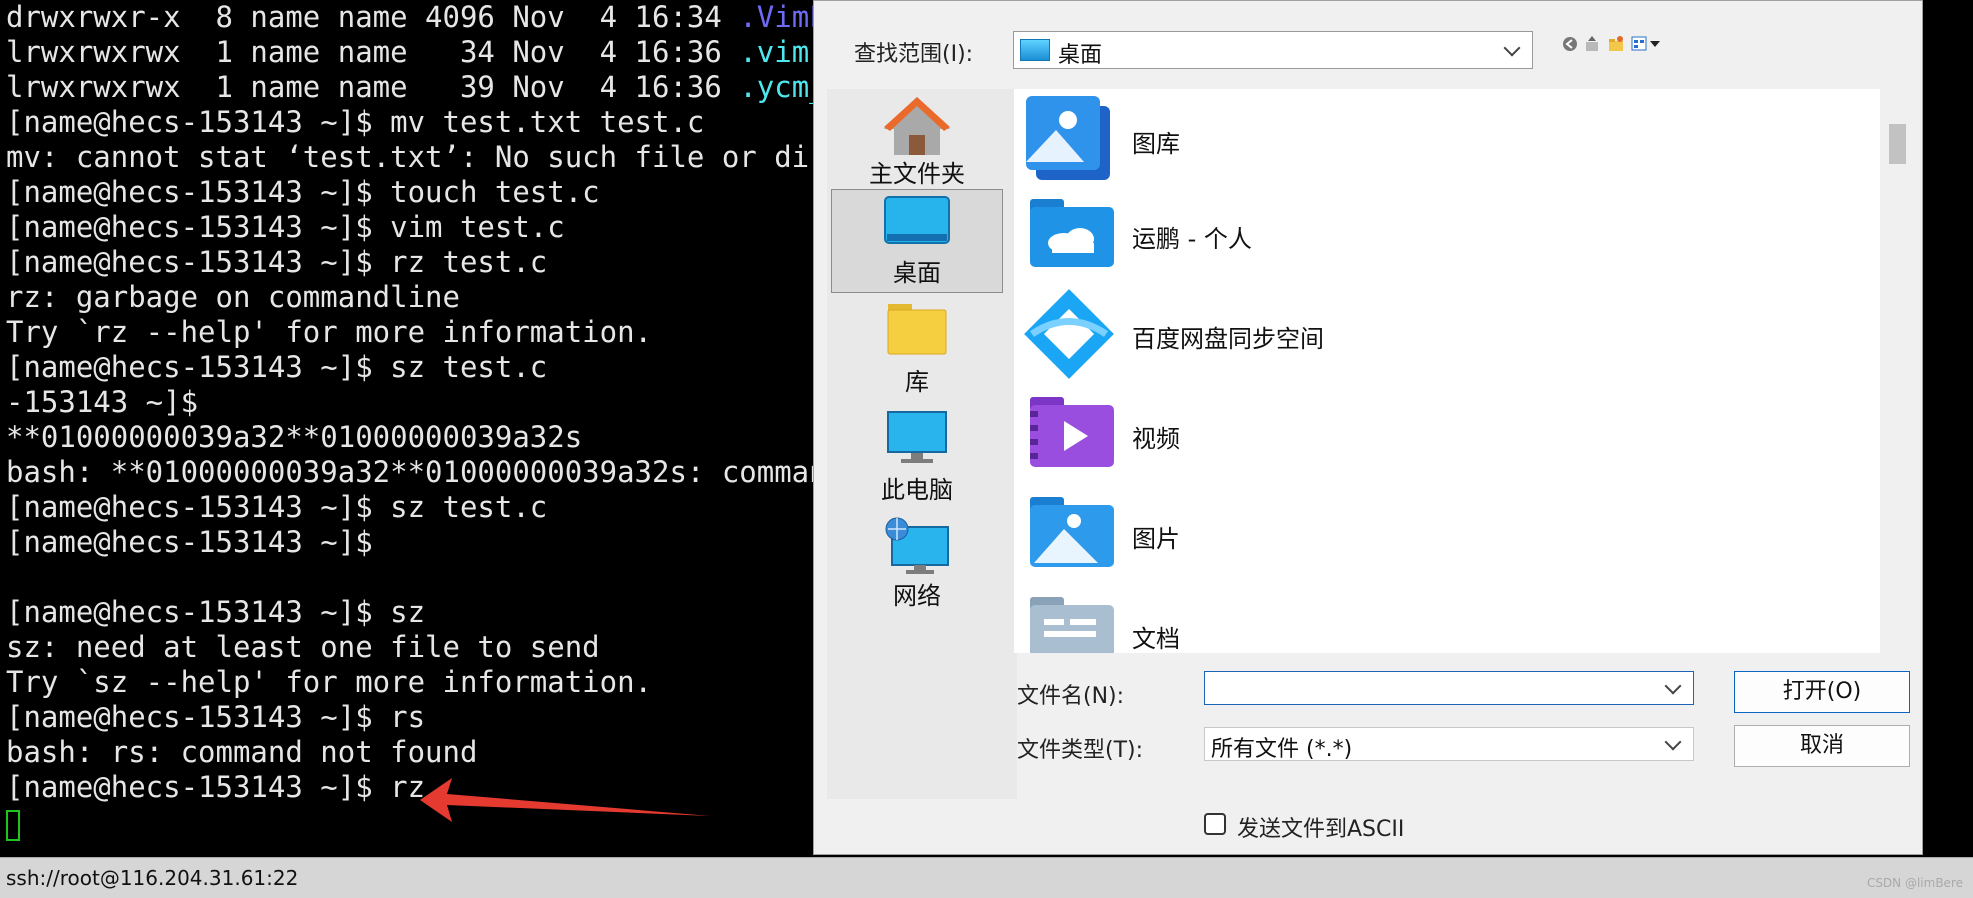 This screenshot has width=1973, height=898. I want to click on terminal-text: [name@hecs-153143 ~]$ rz test.c, so click(277, 262).